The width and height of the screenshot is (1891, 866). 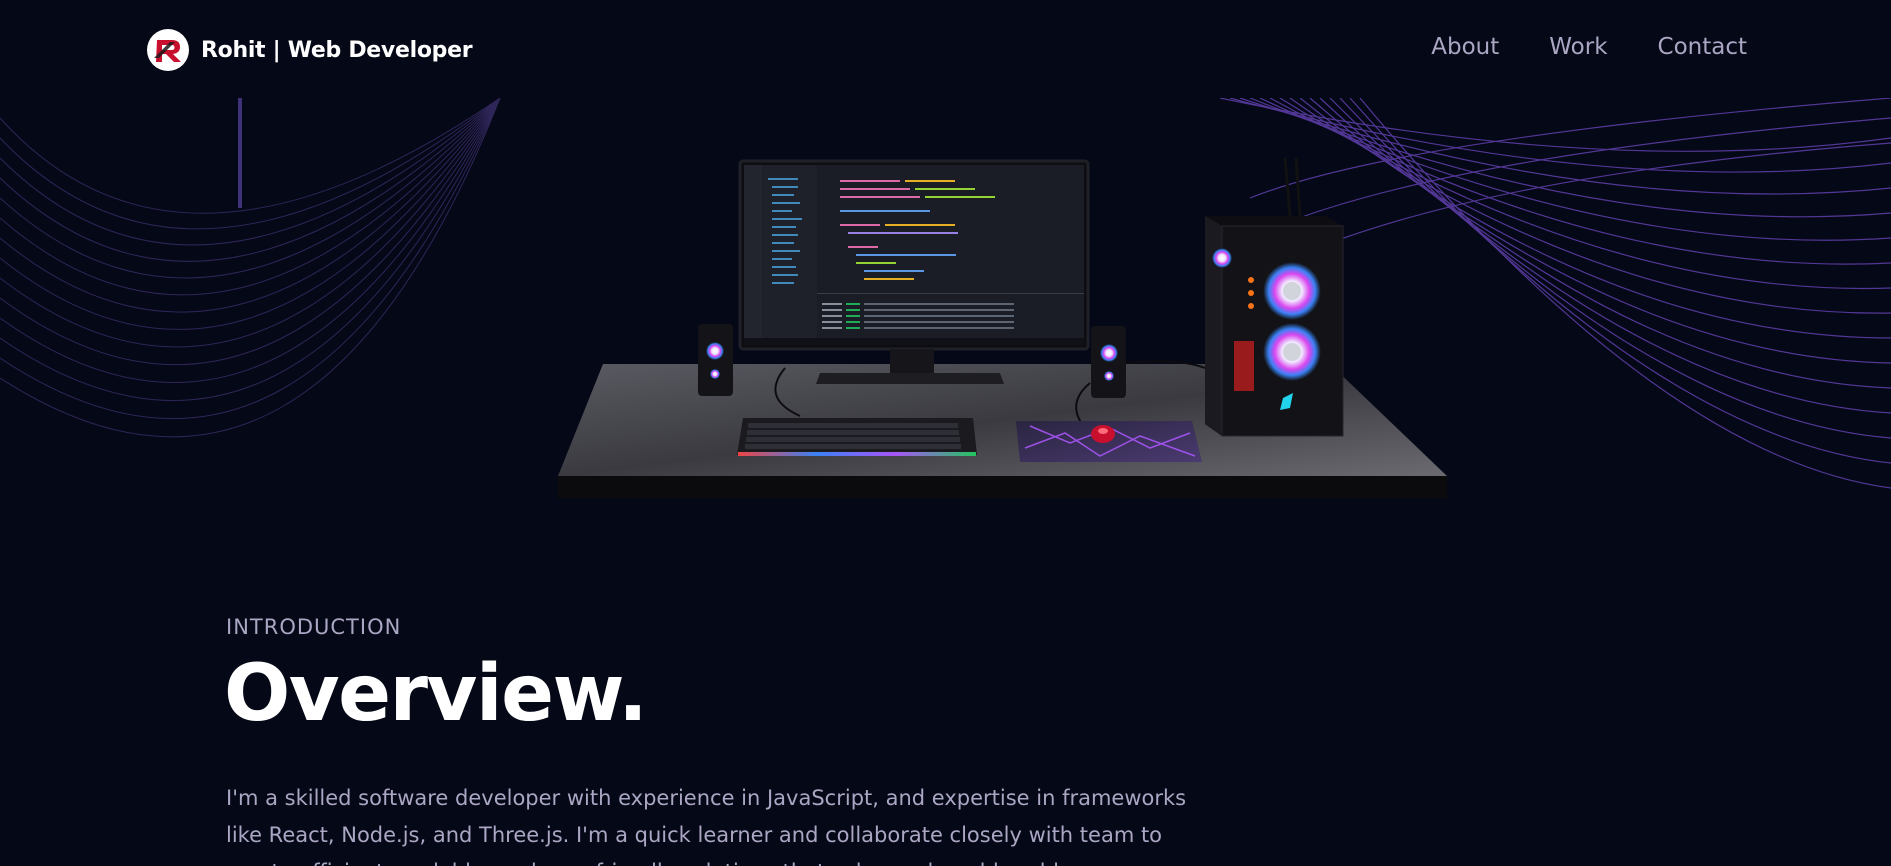 I want to click on nav-link-about: About, so click(x=1465, y=47).